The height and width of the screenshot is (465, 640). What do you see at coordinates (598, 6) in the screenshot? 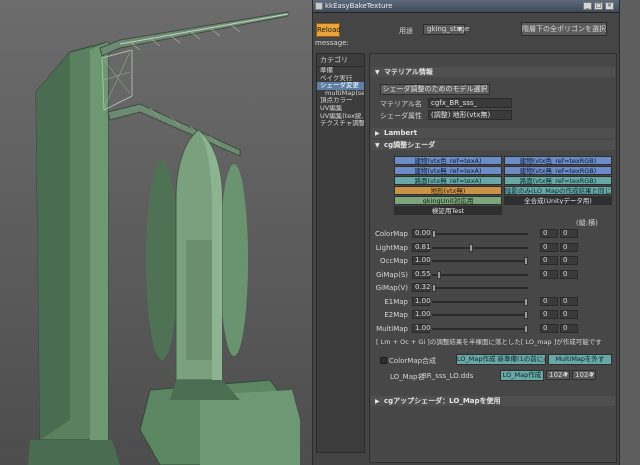
I see `maximize-button: □` at bounding box center [598, 6].